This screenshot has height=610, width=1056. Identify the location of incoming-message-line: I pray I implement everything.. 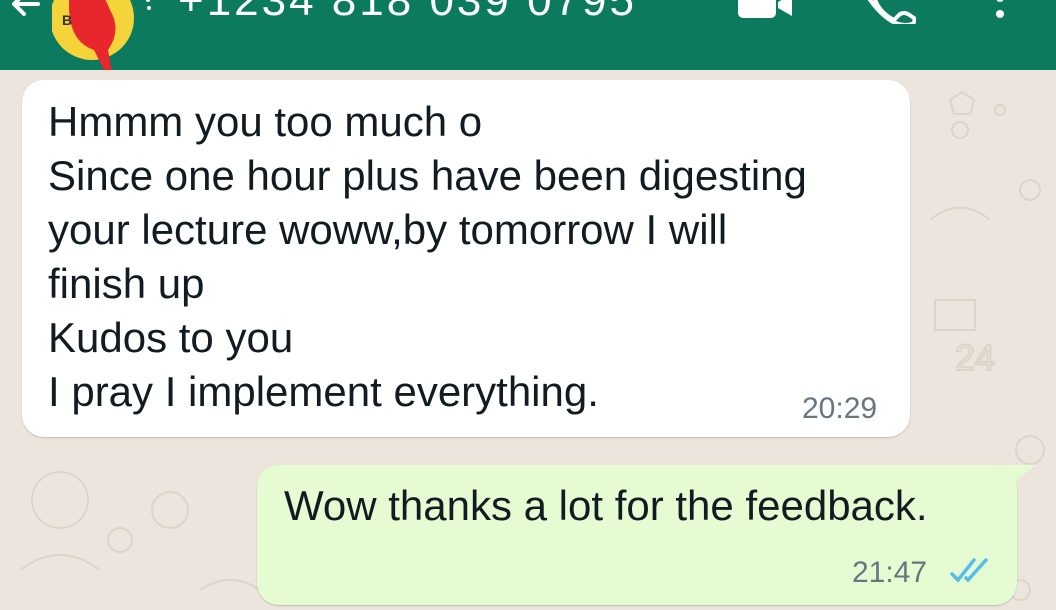
(323, 391).